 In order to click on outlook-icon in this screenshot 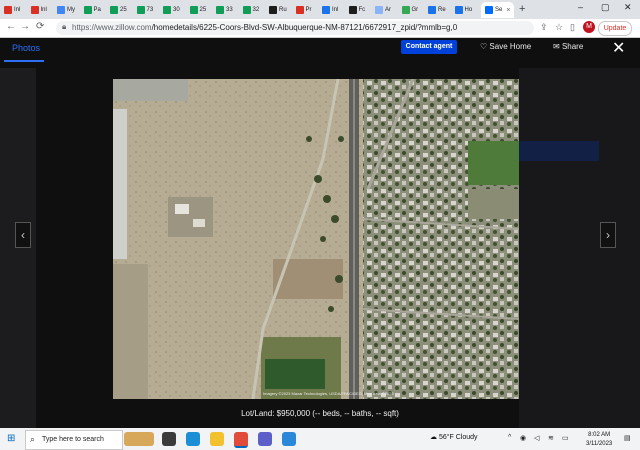, I will do `click(289, 439)`.